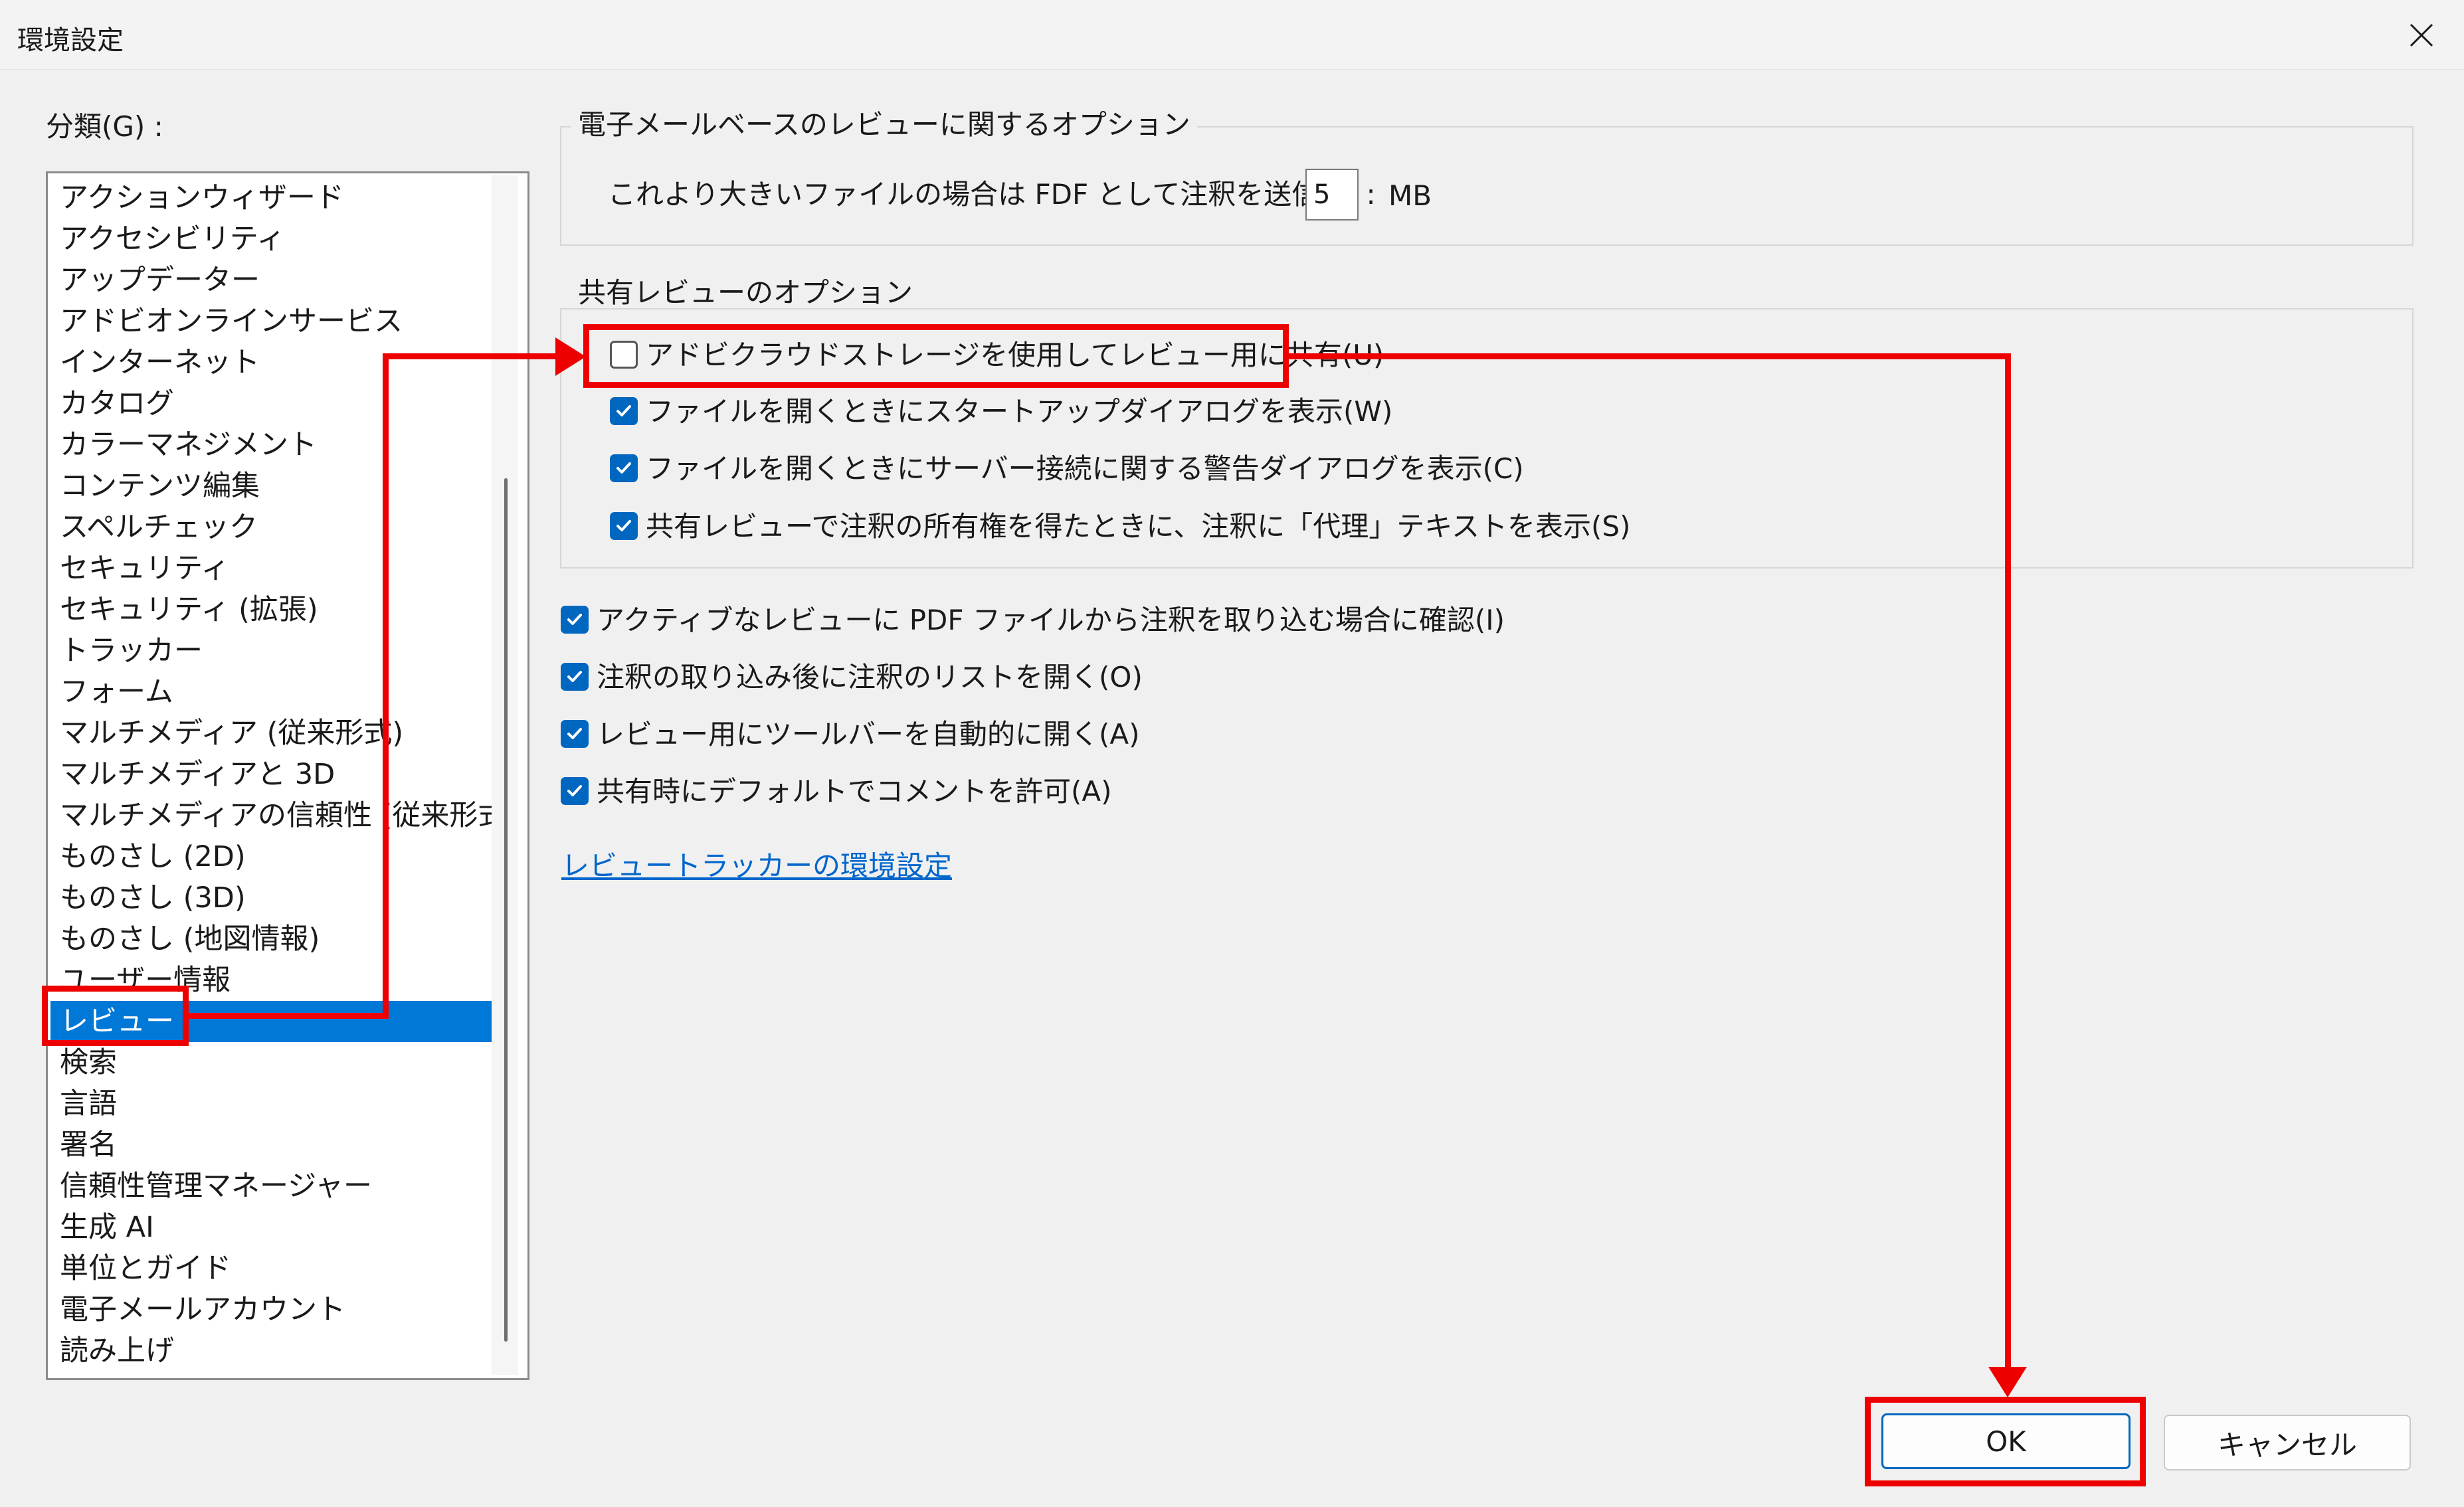  I want to click on category-label: 分類(G) :, so click(104, 127).